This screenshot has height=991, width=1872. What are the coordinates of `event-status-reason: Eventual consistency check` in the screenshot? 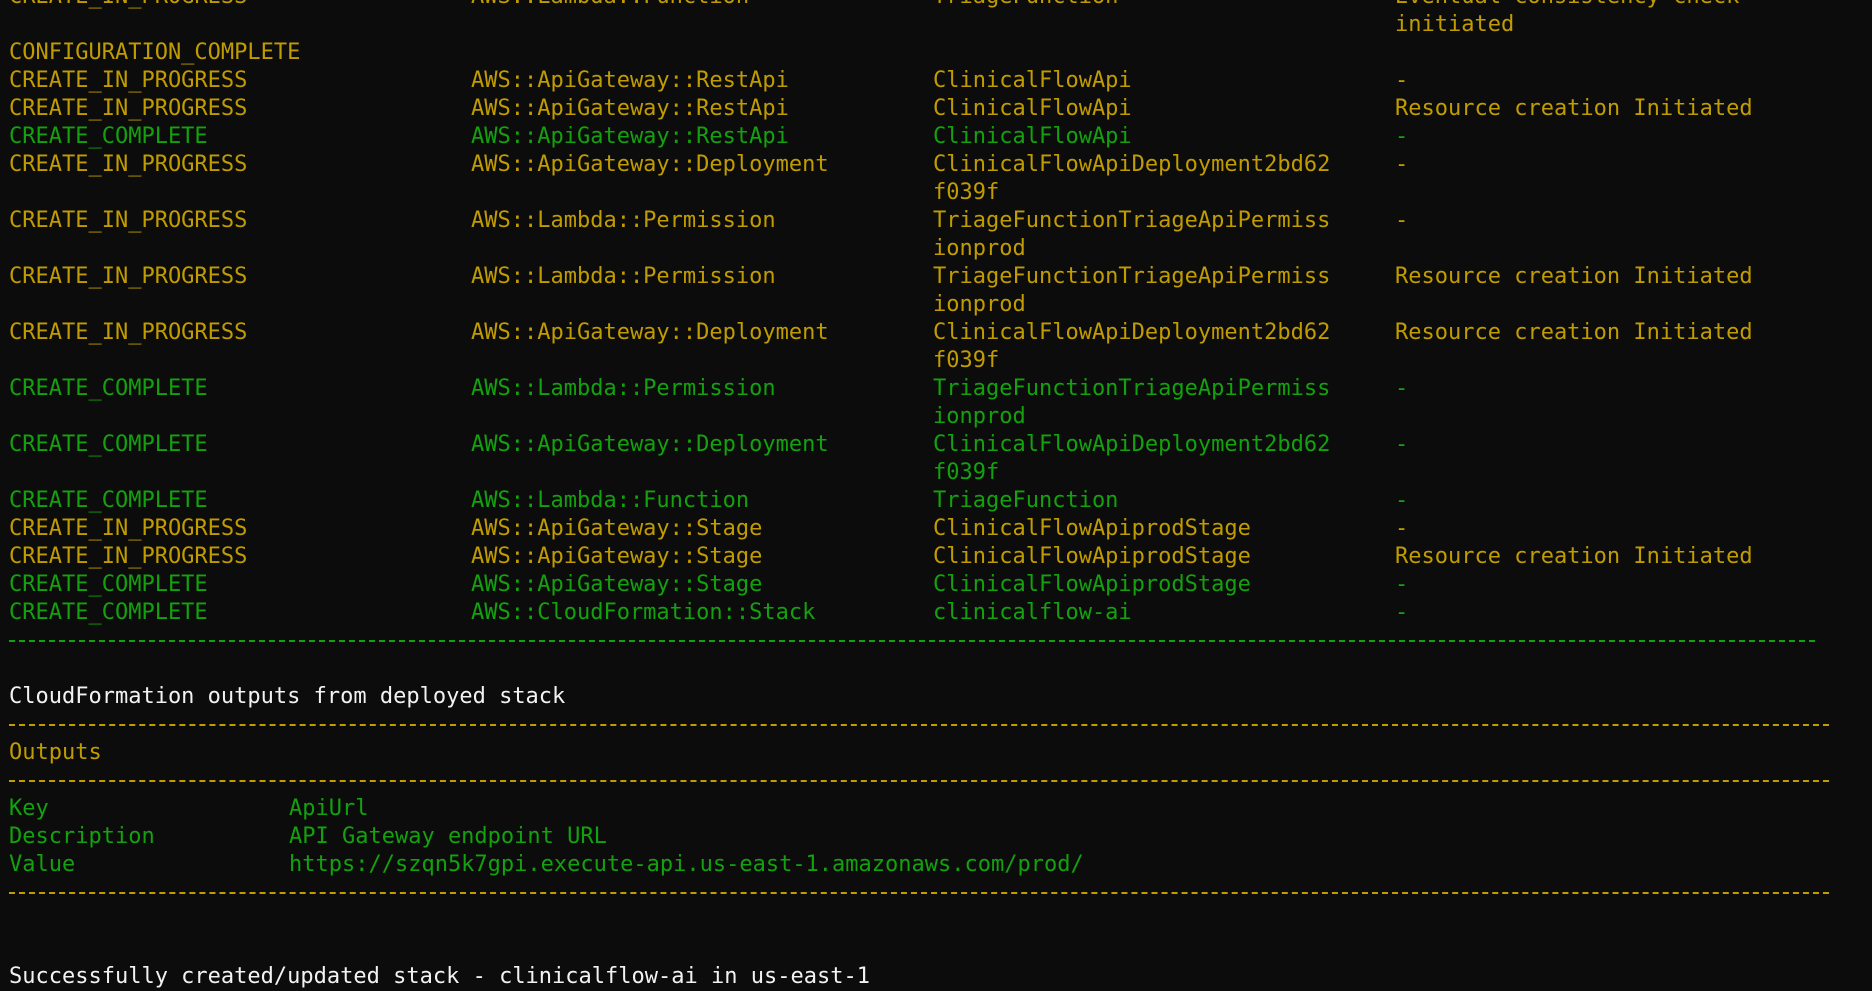 It's located at (1567, 5).